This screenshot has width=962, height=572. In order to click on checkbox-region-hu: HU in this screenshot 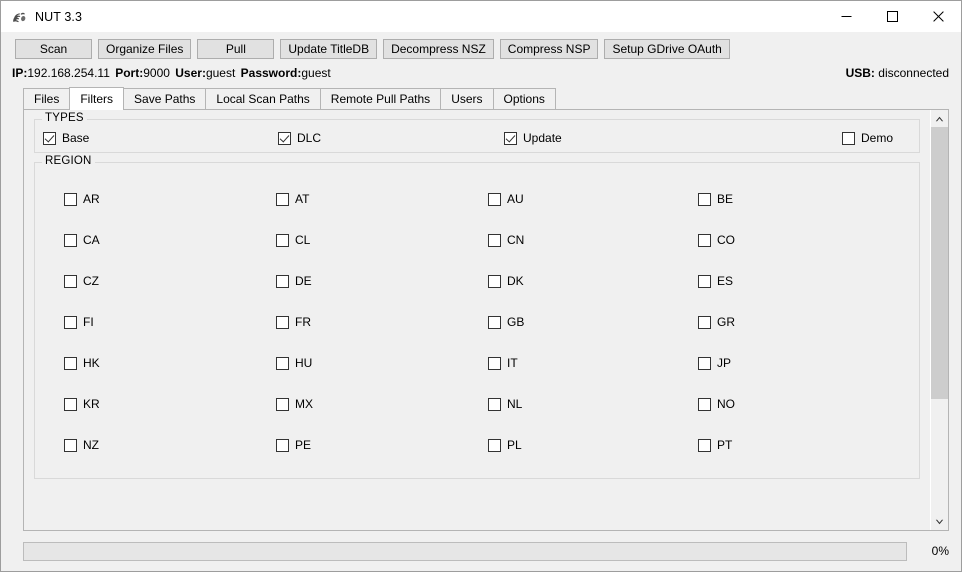, I will do `click(382, 363)`.